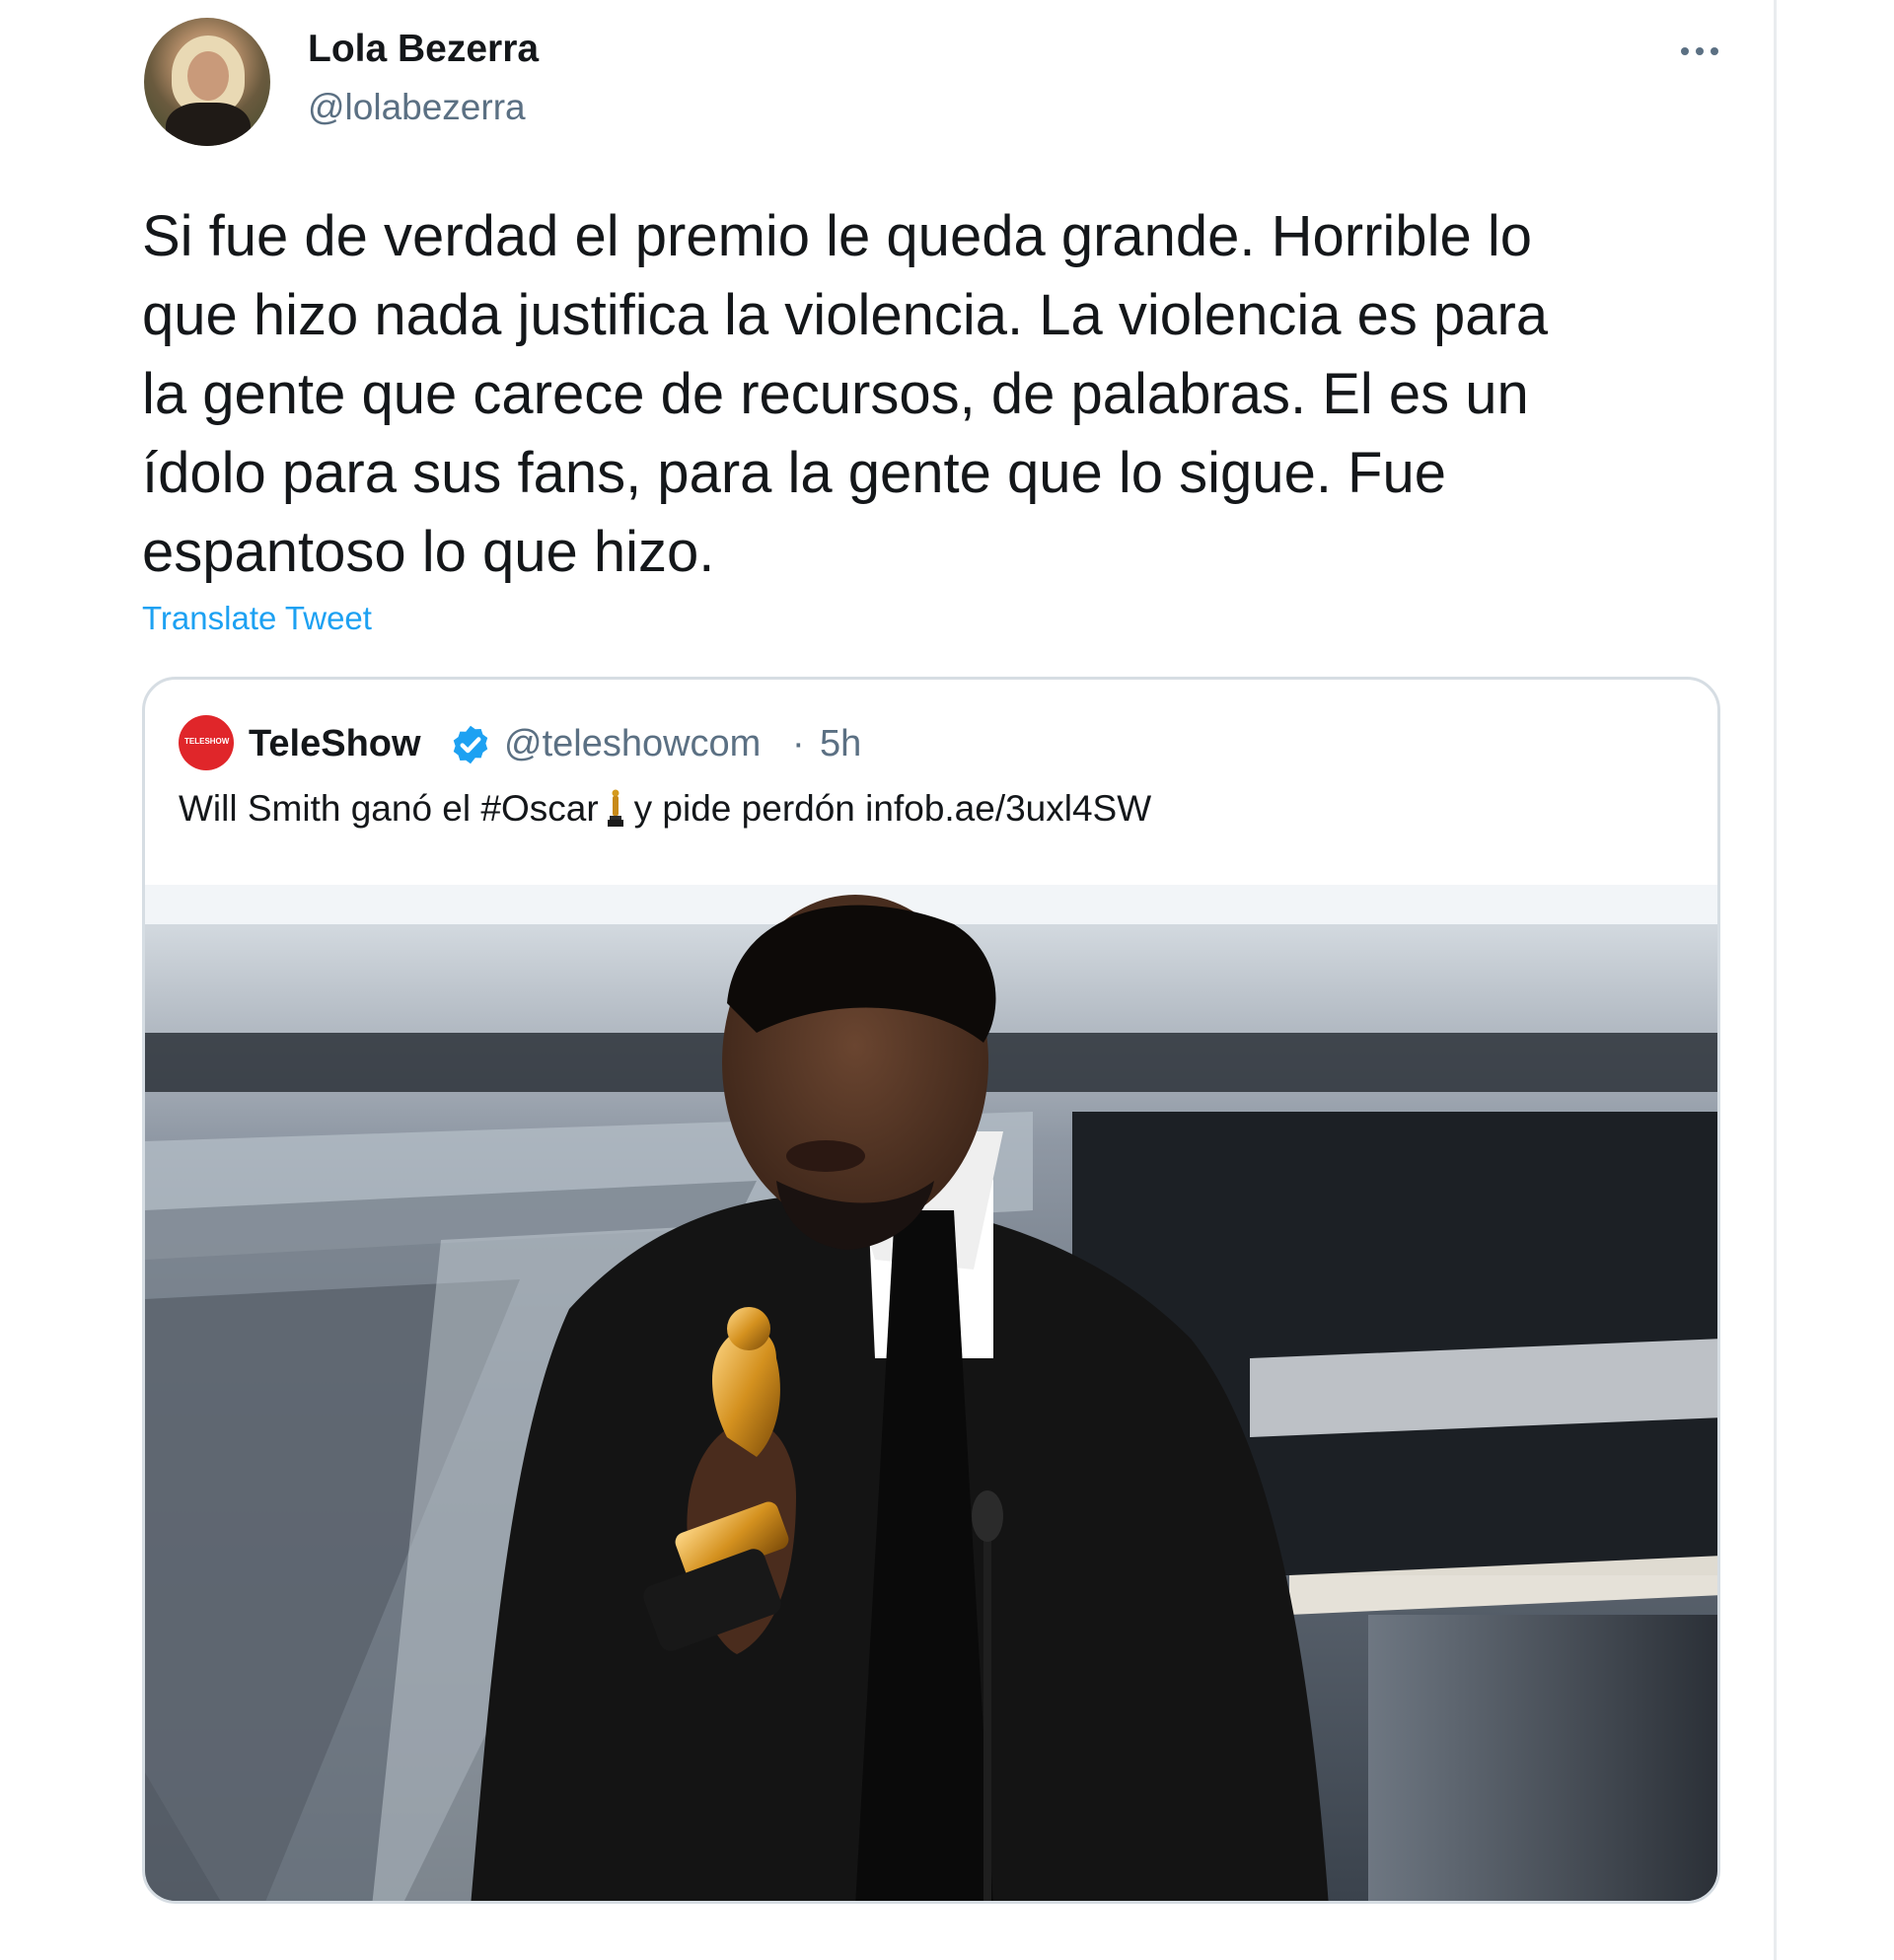 This screenshot has height=1960, width=1894. I want to click on oscar-statuette-icon, so click(615, 808).